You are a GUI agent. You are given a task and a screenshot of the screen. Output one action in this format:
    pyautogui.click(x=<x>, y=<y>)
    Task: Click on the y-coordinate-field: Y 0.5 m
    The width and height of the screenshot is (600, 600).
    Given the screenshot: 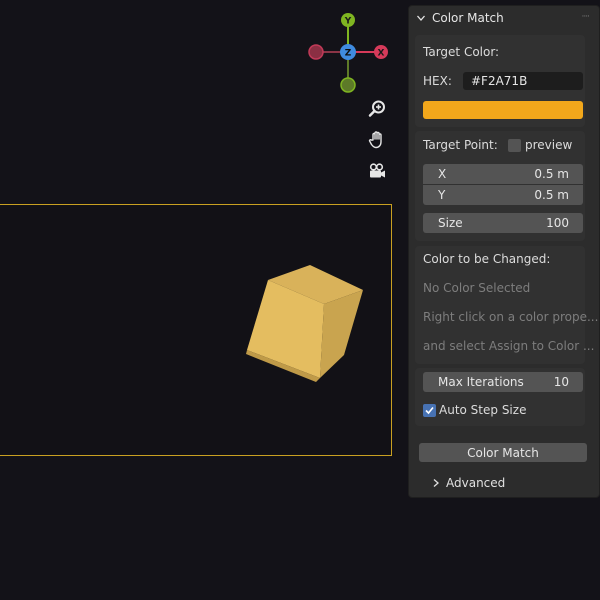 What is the action you would take?
    pyautogui.click(x=503, y=195)
    